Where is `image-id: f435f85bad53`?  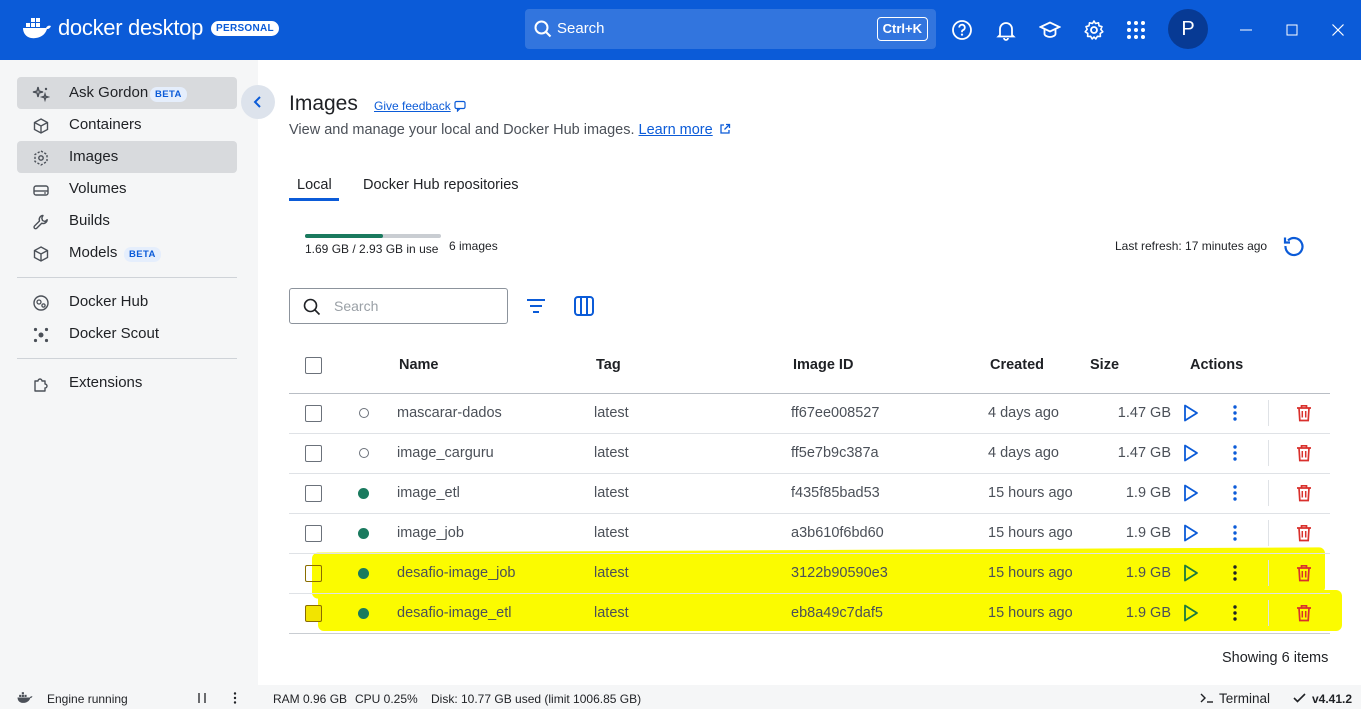
image-id: f435f85bad53 is located at coordinates (835, 493).